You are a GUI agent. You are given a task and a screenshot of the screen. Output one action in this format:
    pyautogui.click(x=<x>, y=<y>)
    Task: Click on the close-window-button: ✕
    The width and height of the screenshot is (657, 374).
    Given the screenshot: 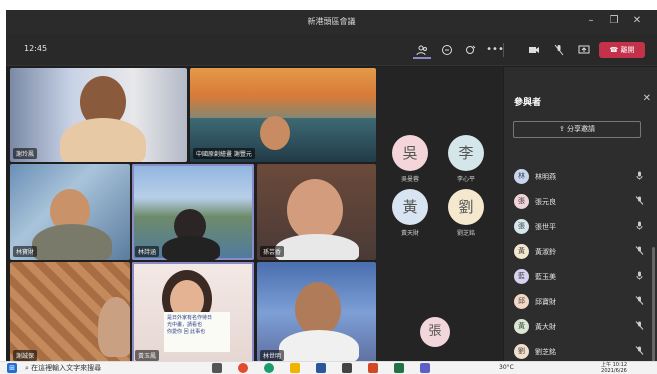 What is the action you would take?
    pyautogui.click(x=637, y=20)
    